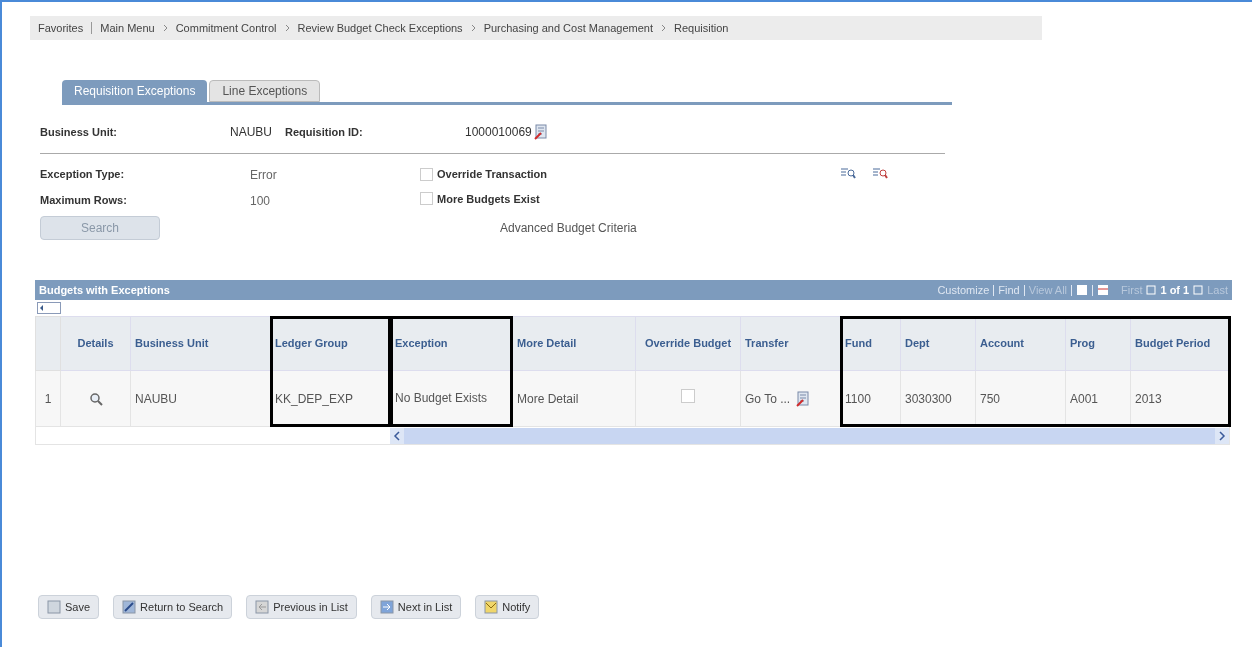 The width and height of the screenshot is (1252, 647). What do you see at coordinates (498, 132) in the screenshot?
I see `field-value: 1000010069` at bounding box center [498, 132].